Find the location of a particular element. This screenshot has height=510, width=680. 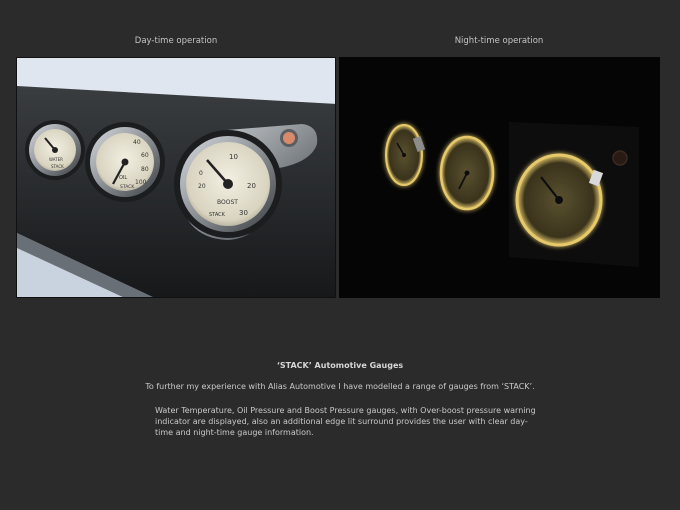

overboost-warning-lamp is located at coordinates (289, 138).